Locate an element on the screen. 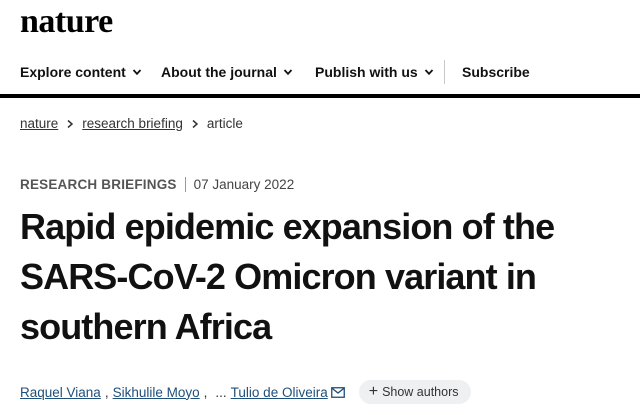  article-meta: RESEARCH BRIEFINGS 07 January 2022 is located at coordinates (157, 184).